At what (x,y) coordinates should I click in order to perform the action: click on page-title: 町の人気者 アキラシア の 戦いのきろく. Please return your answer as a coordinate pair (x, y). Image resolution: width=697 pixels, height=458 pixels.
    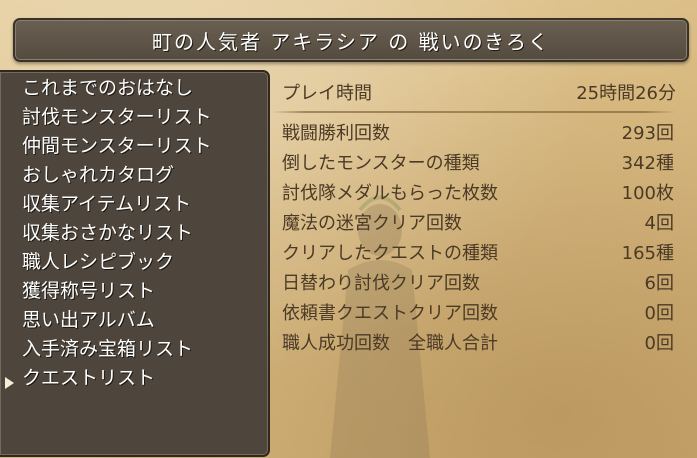
    Looking at the image, I should click on (351, 41).